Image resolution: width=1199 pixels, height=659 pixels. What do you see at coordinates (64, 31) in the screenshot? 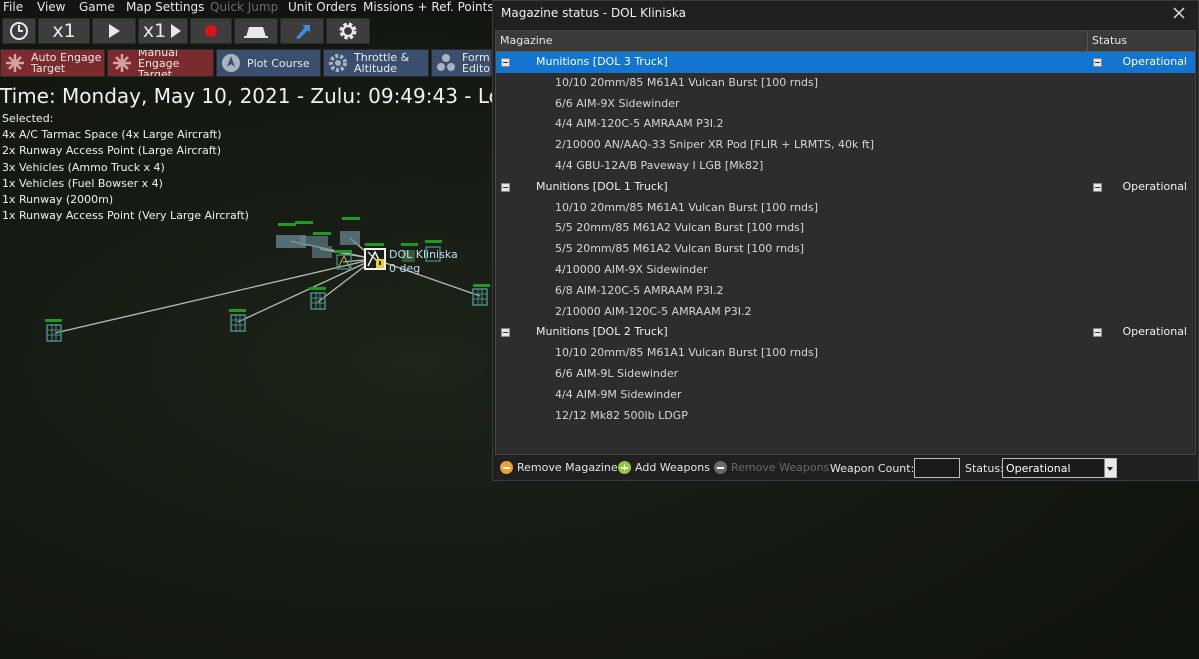
I see `speed-button: x1` at bounding box center [64, 31].